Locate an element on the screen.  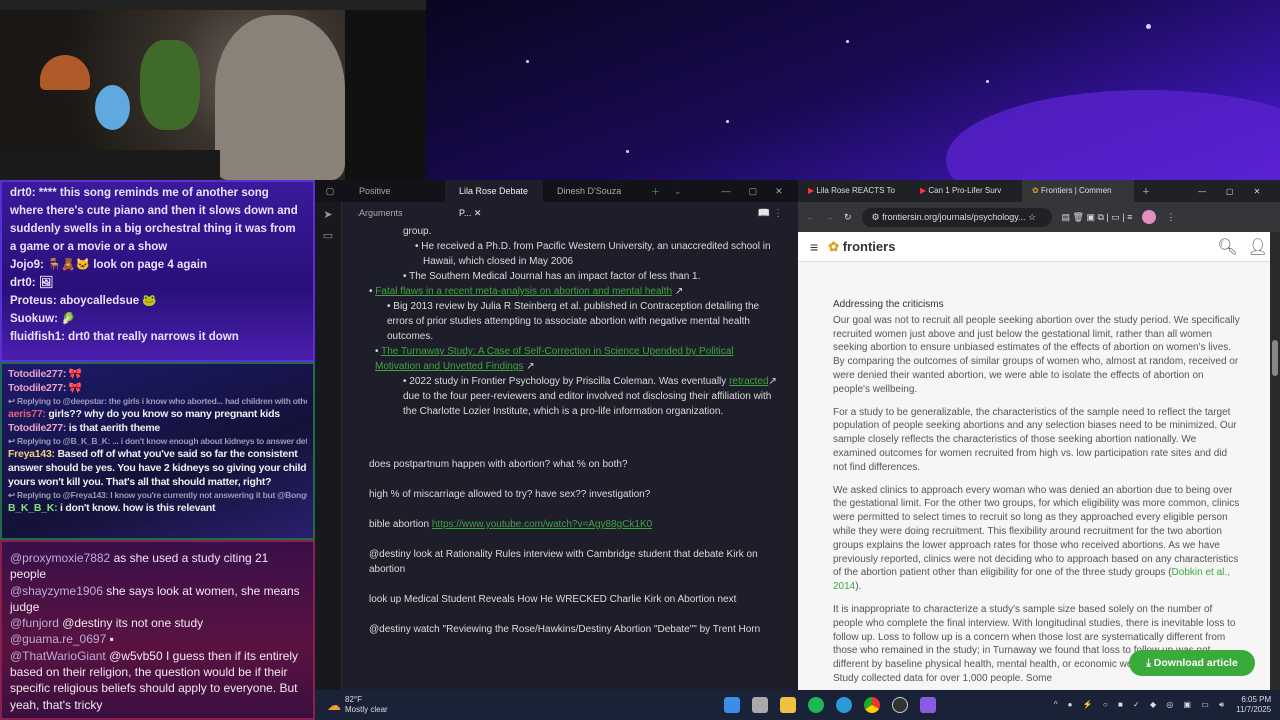
edge-icon is located at coordinates (843, 705).